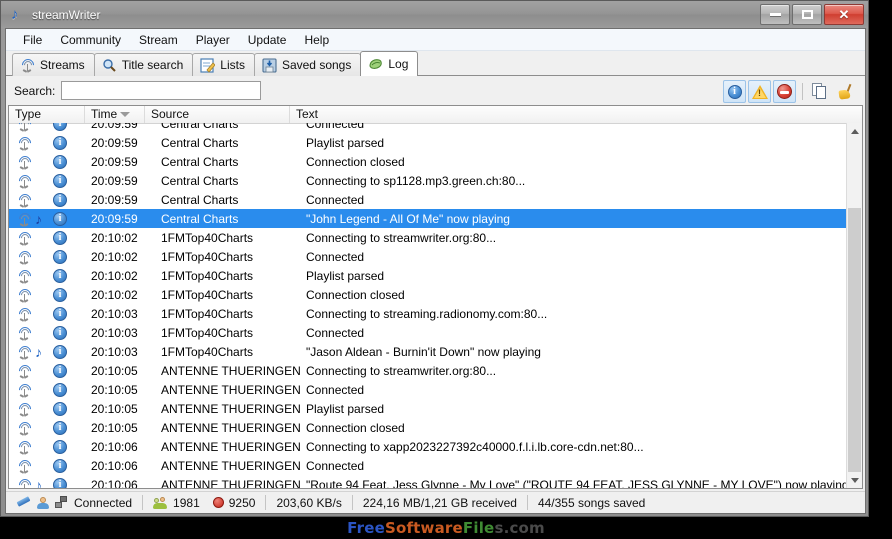 The width and height of the screenshot is (892, 539). Describe the element at coordinates (439, 502) in the screenshot. I see `status-received: 224,16 MB/1,21 GB received` at that location.